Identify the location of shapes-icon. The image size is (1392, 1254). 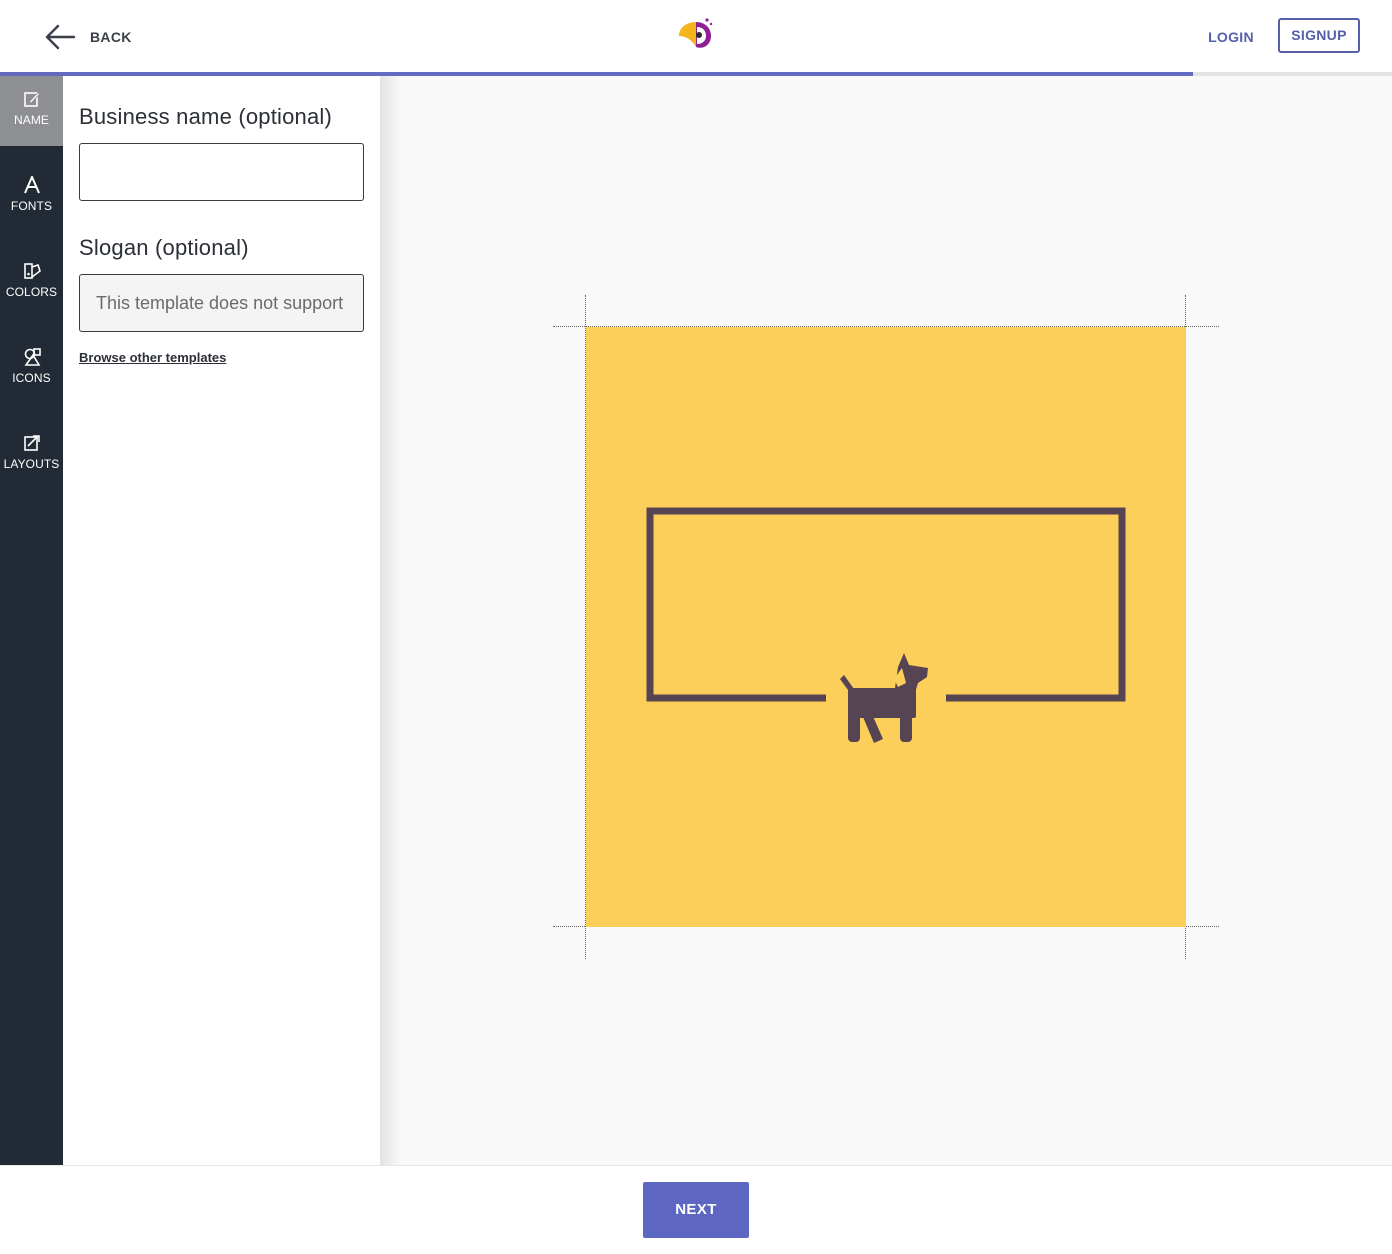
(32, 357).